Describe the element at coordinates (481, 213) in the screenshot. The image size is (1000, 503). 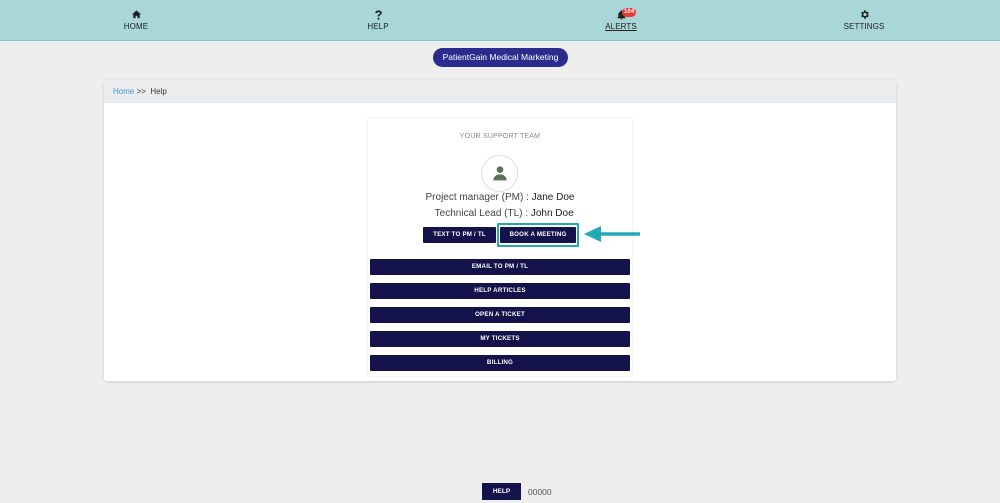
I see `tl-label: Technical Lead (TL) :` at that location.